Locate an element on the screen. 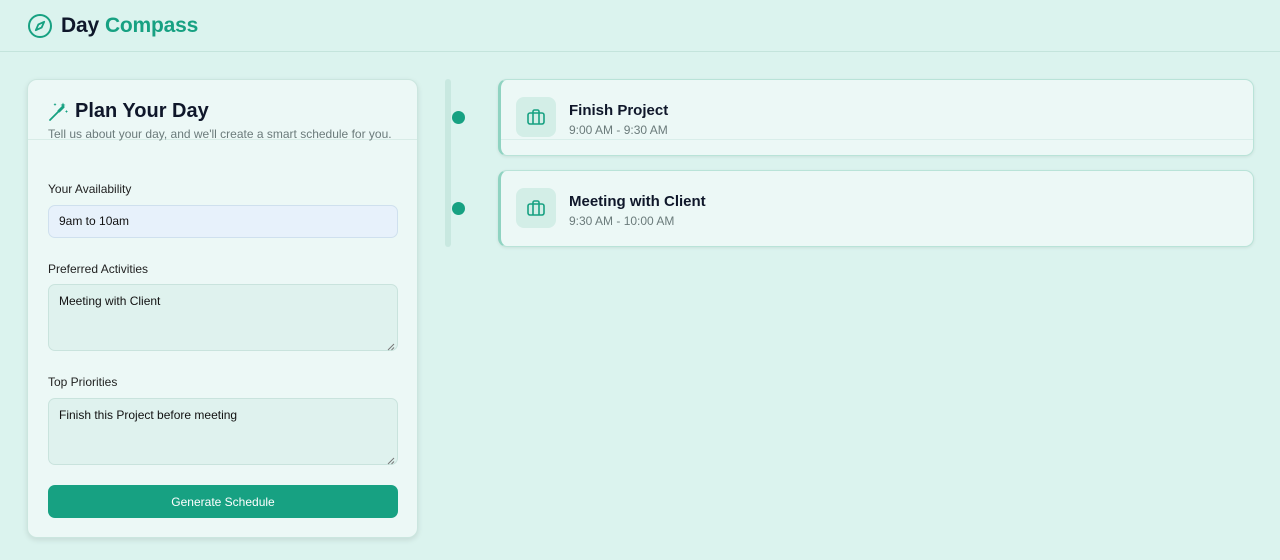 The height and width of the screenshot is (560, 1280). timeline-rail is located at coordinates (448, 163).